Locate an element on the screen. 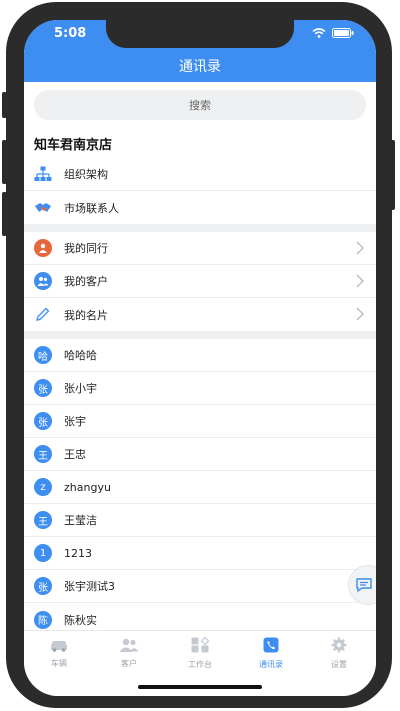 This screenshot has height=711, width=400. tab-customers-label: 客户 is located at coordinates (129, 663).